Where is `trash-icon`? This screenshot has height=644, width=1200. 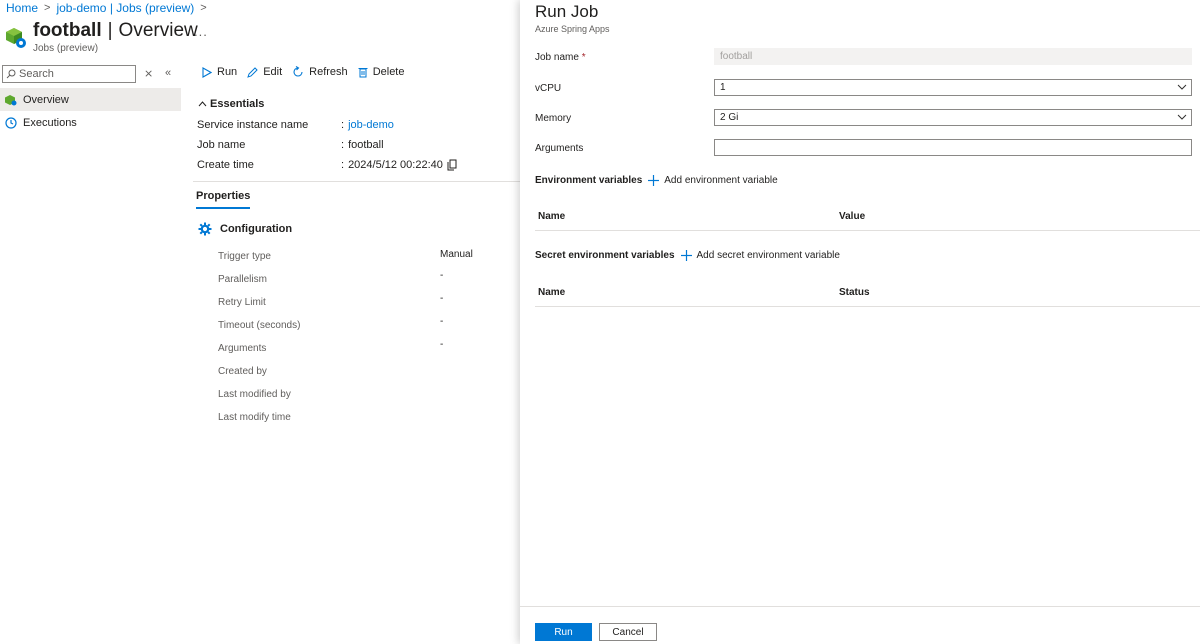
trash-icon is located at coordinates (363, 73).